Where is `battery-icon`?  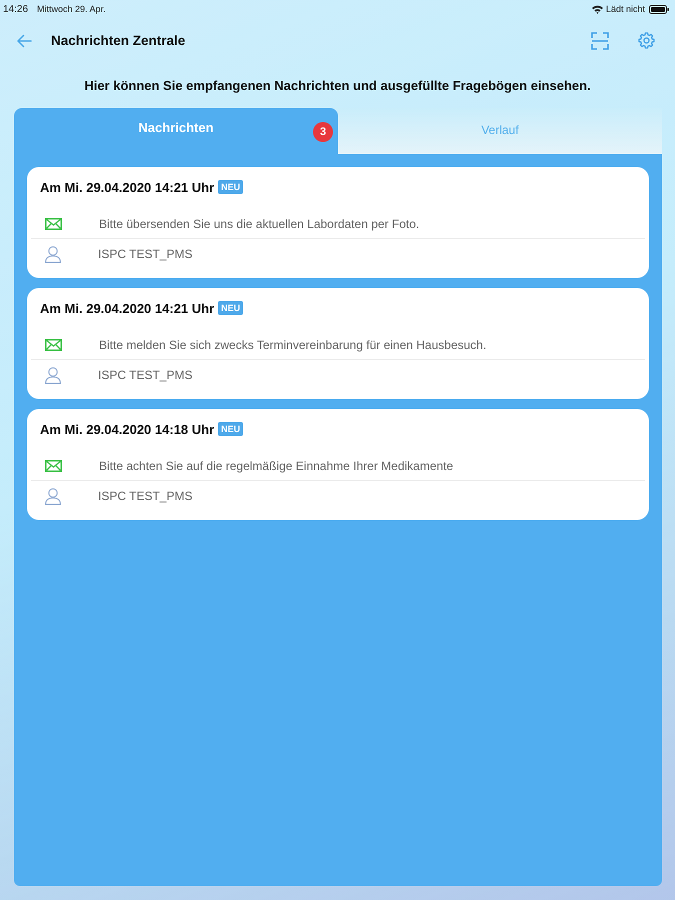 battery-icon is located at coordinates (659, 9).